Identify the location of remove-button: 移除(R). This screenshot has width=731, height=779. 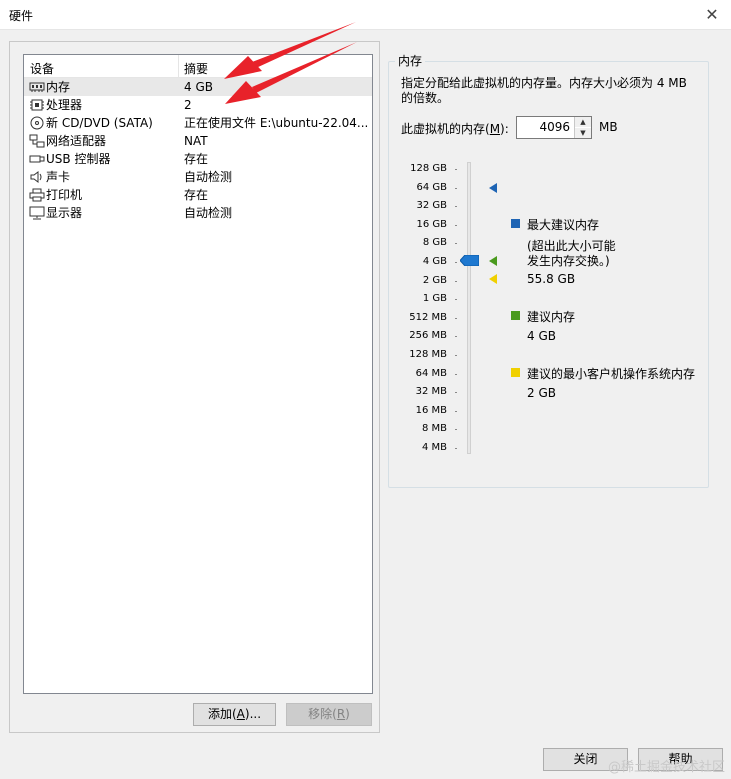
(329, 714).